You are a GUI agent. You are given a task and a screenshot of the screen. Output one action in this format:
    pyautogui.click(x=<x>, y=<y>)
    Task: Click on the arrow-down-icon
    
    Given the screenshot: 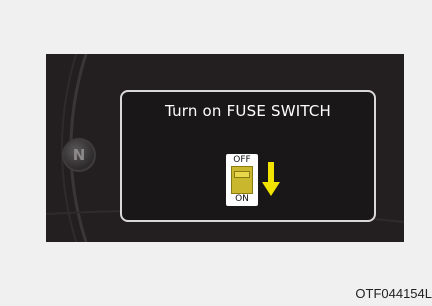 What is the action you would take?
    pyautogui.click(x=271, y=179)
    